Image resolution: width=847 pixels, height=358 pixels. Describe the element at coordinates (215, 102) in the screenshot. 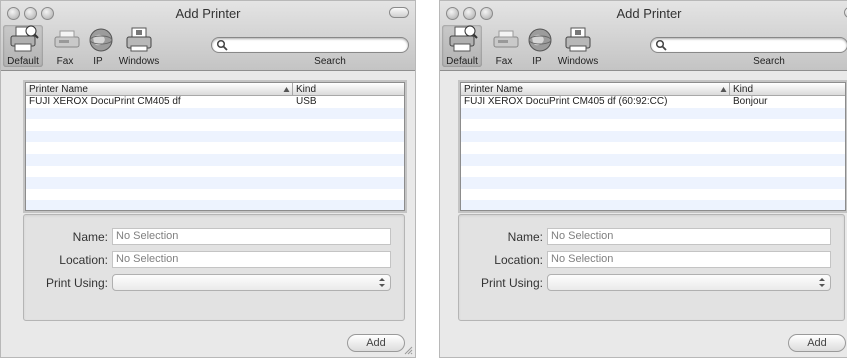

I see `printer-row: FUJI XEROX DocuPrint CM405 df USB` at that location.